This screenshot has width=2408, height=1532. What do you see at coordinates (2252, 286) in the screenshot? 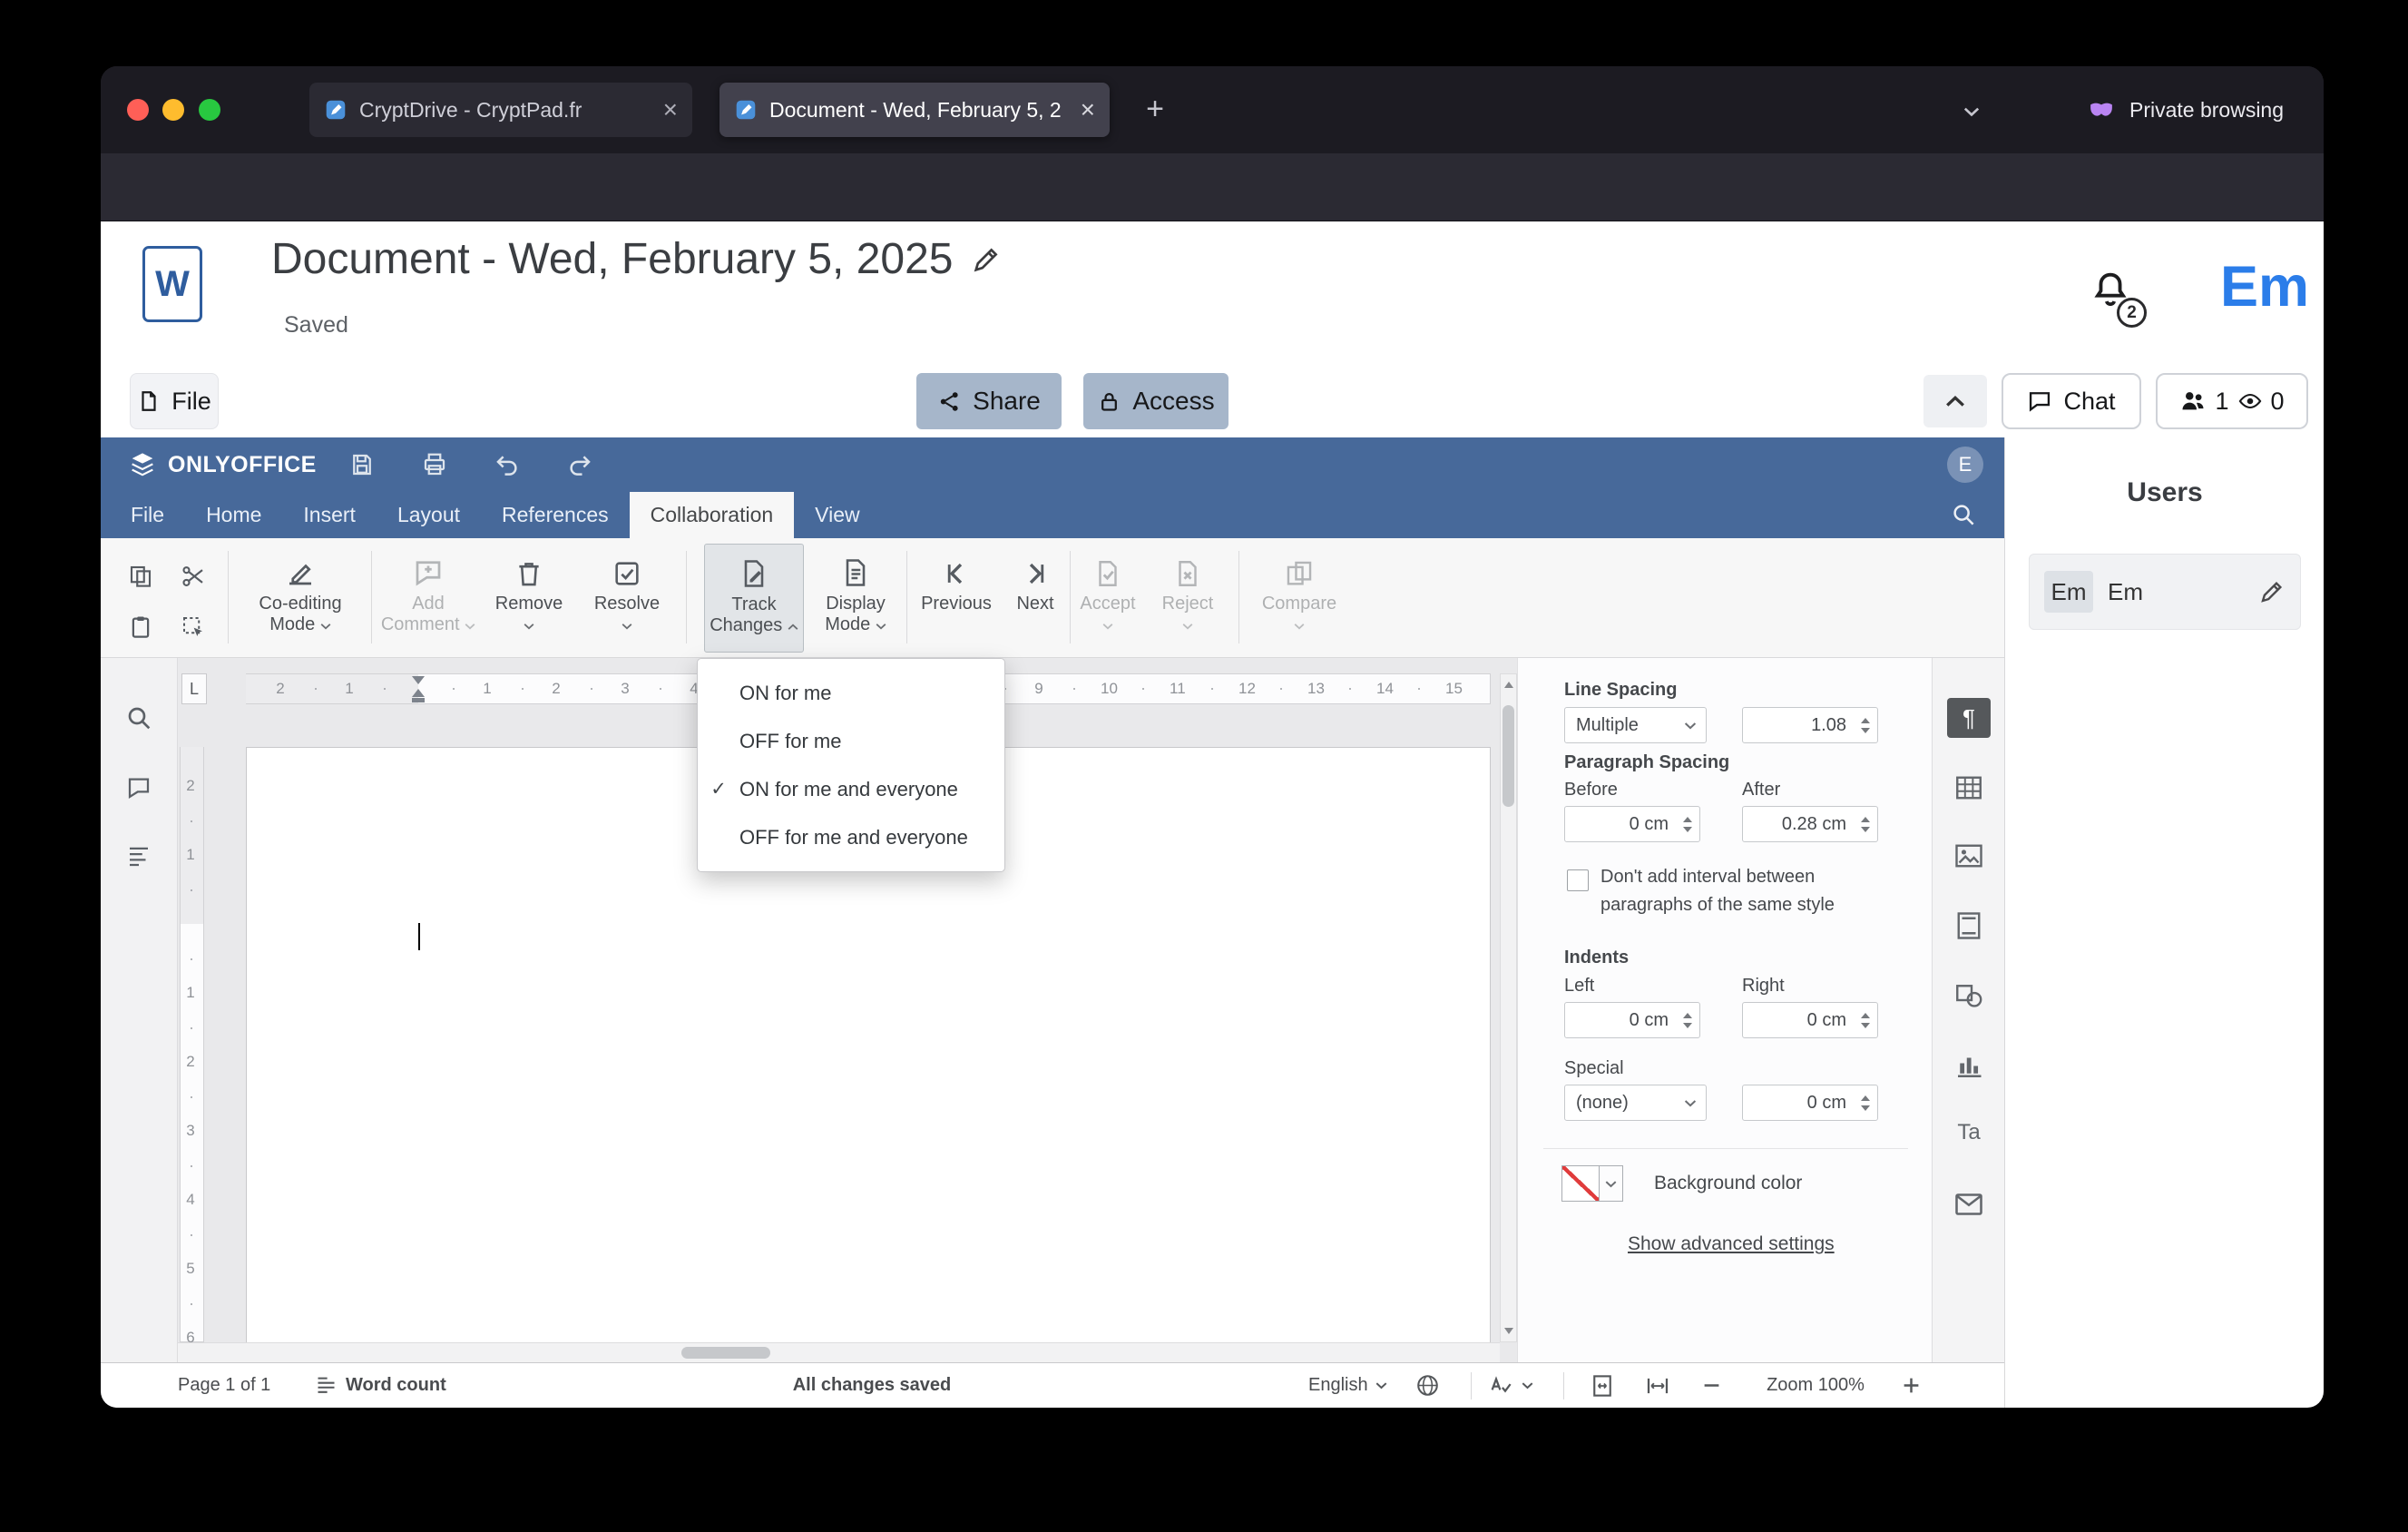
I see `user-avatar: Em` at bounding box center [2252, 286].